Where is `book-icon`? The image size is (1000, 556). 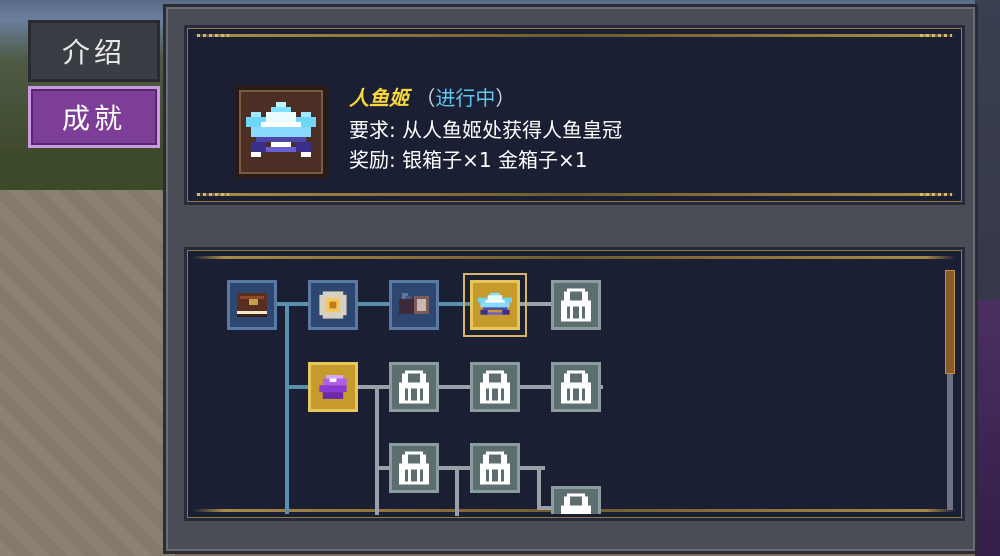 book-icon is located at coordinates (252, 305).